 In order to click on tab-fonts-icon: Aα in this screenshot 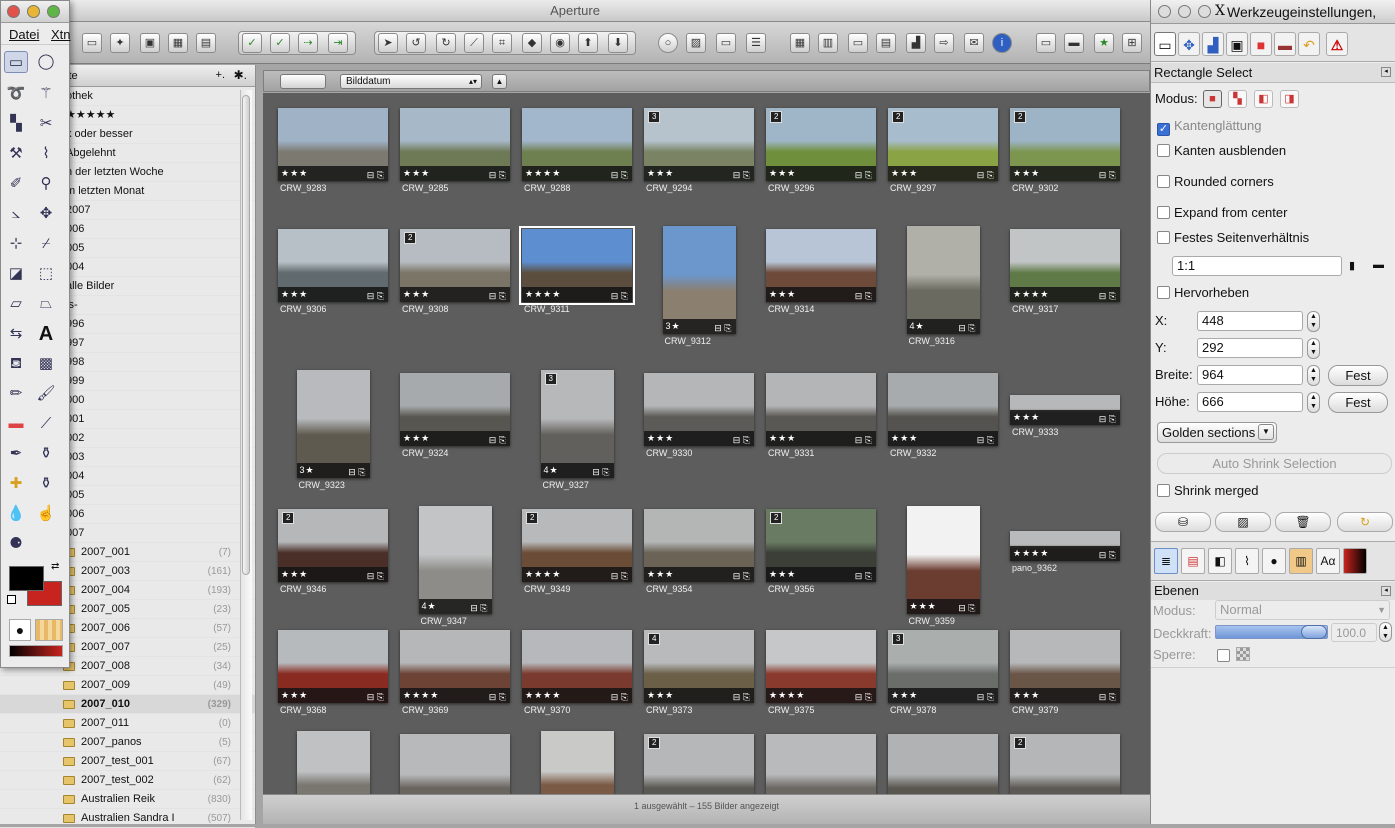, I will do `click(1328, 561)`.